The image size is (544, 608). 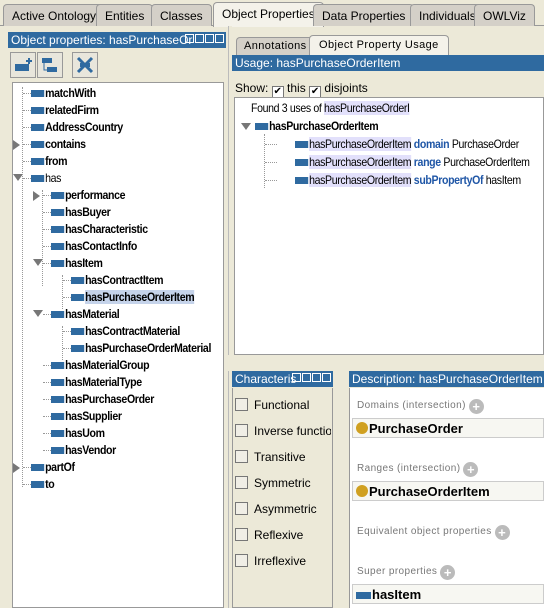 What do you see at coordinates (102, 399) in the screenshot?
I see `tree-item: hasPurchaseOrder` at bounding box center [102, 399].